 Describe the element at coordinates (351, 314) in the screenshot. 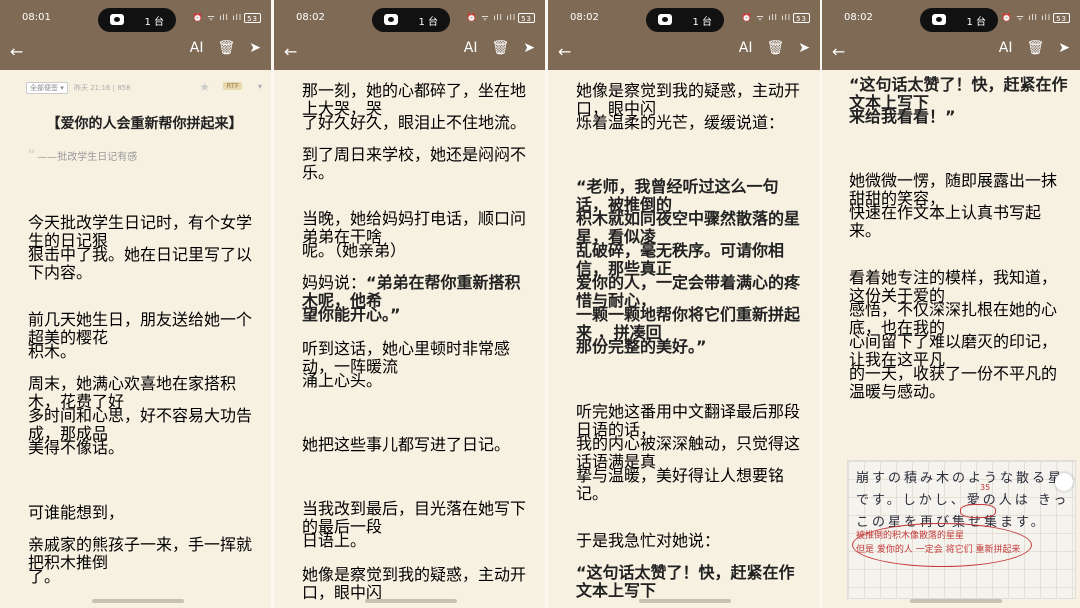

I see `text-line: 望你能开心。”` at that location.